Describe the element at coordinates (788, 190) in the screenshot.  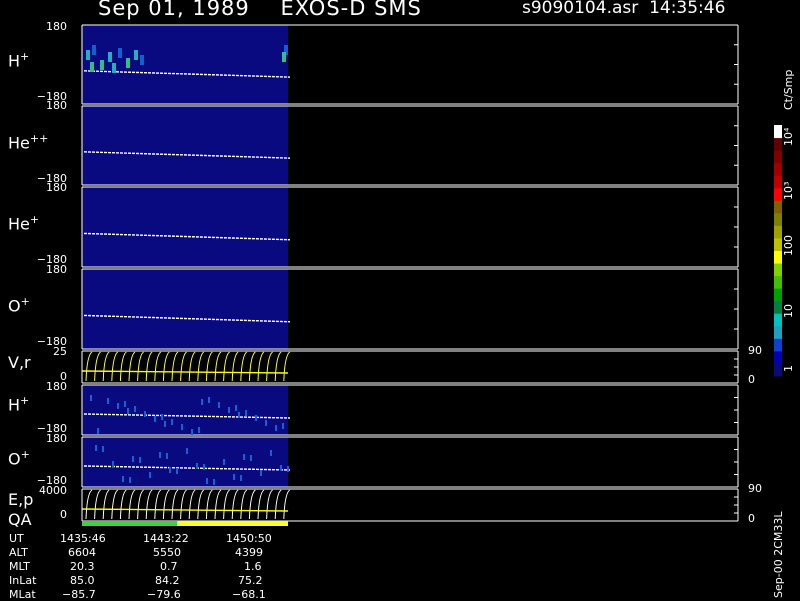
I see `colorbar-tick: 10³` at that location.